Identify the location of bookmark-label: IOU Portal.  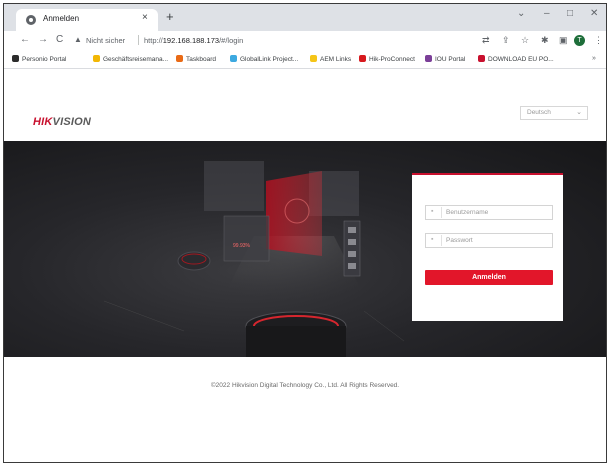
(450, 59).